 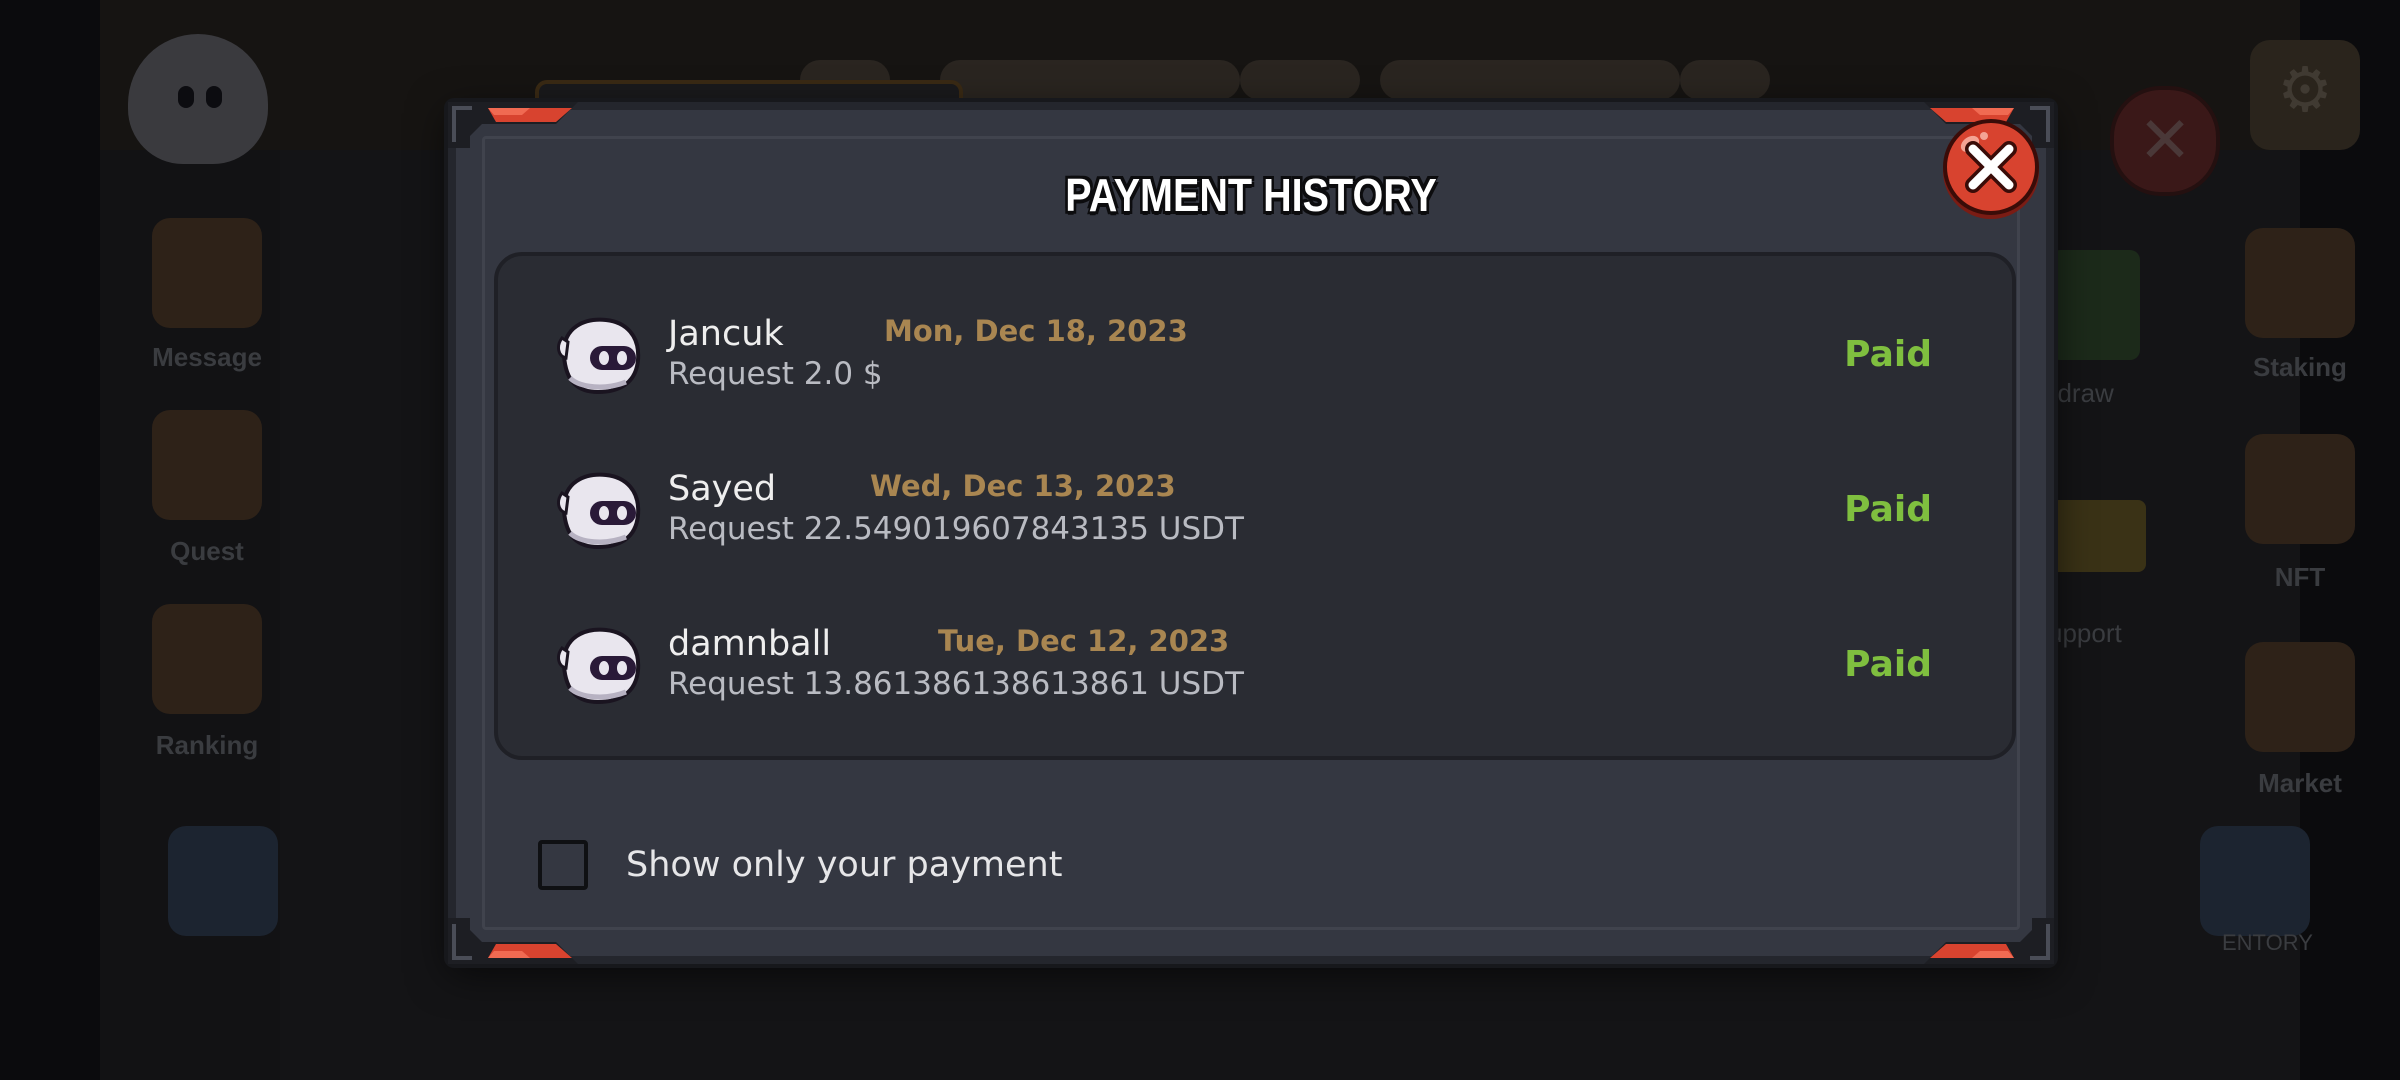 I want to click on payment-user-name: damnball, so click(x=750, y=644).